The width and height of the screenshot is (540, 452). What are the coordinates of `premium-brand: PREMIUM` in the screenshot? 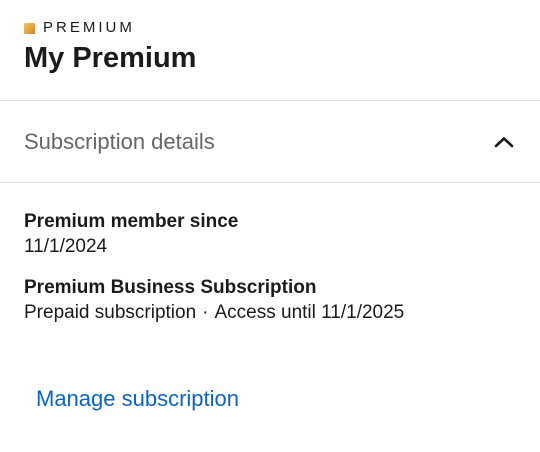 It's located at (79, 28).